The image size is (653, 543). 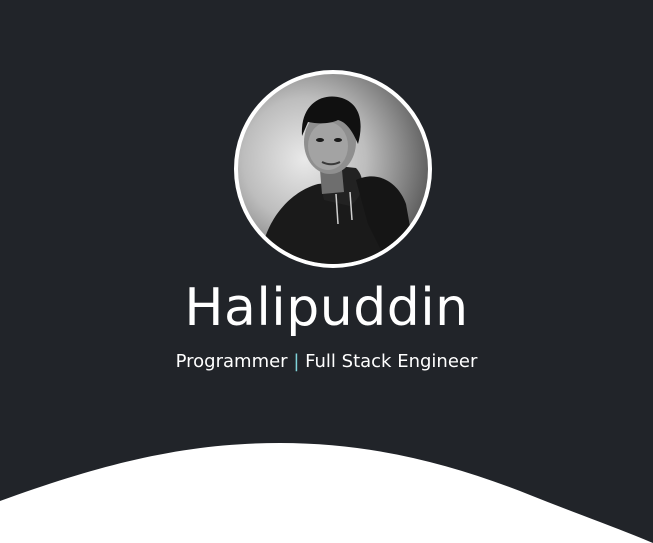 I want to click on role-primary: Programmer, so click(x=231, y=361).